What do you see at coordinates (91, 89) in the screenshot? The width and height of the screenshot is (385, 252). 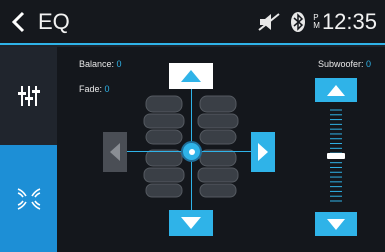 I see `fade-label-text: Fade:` at bounding box center [91, 89].